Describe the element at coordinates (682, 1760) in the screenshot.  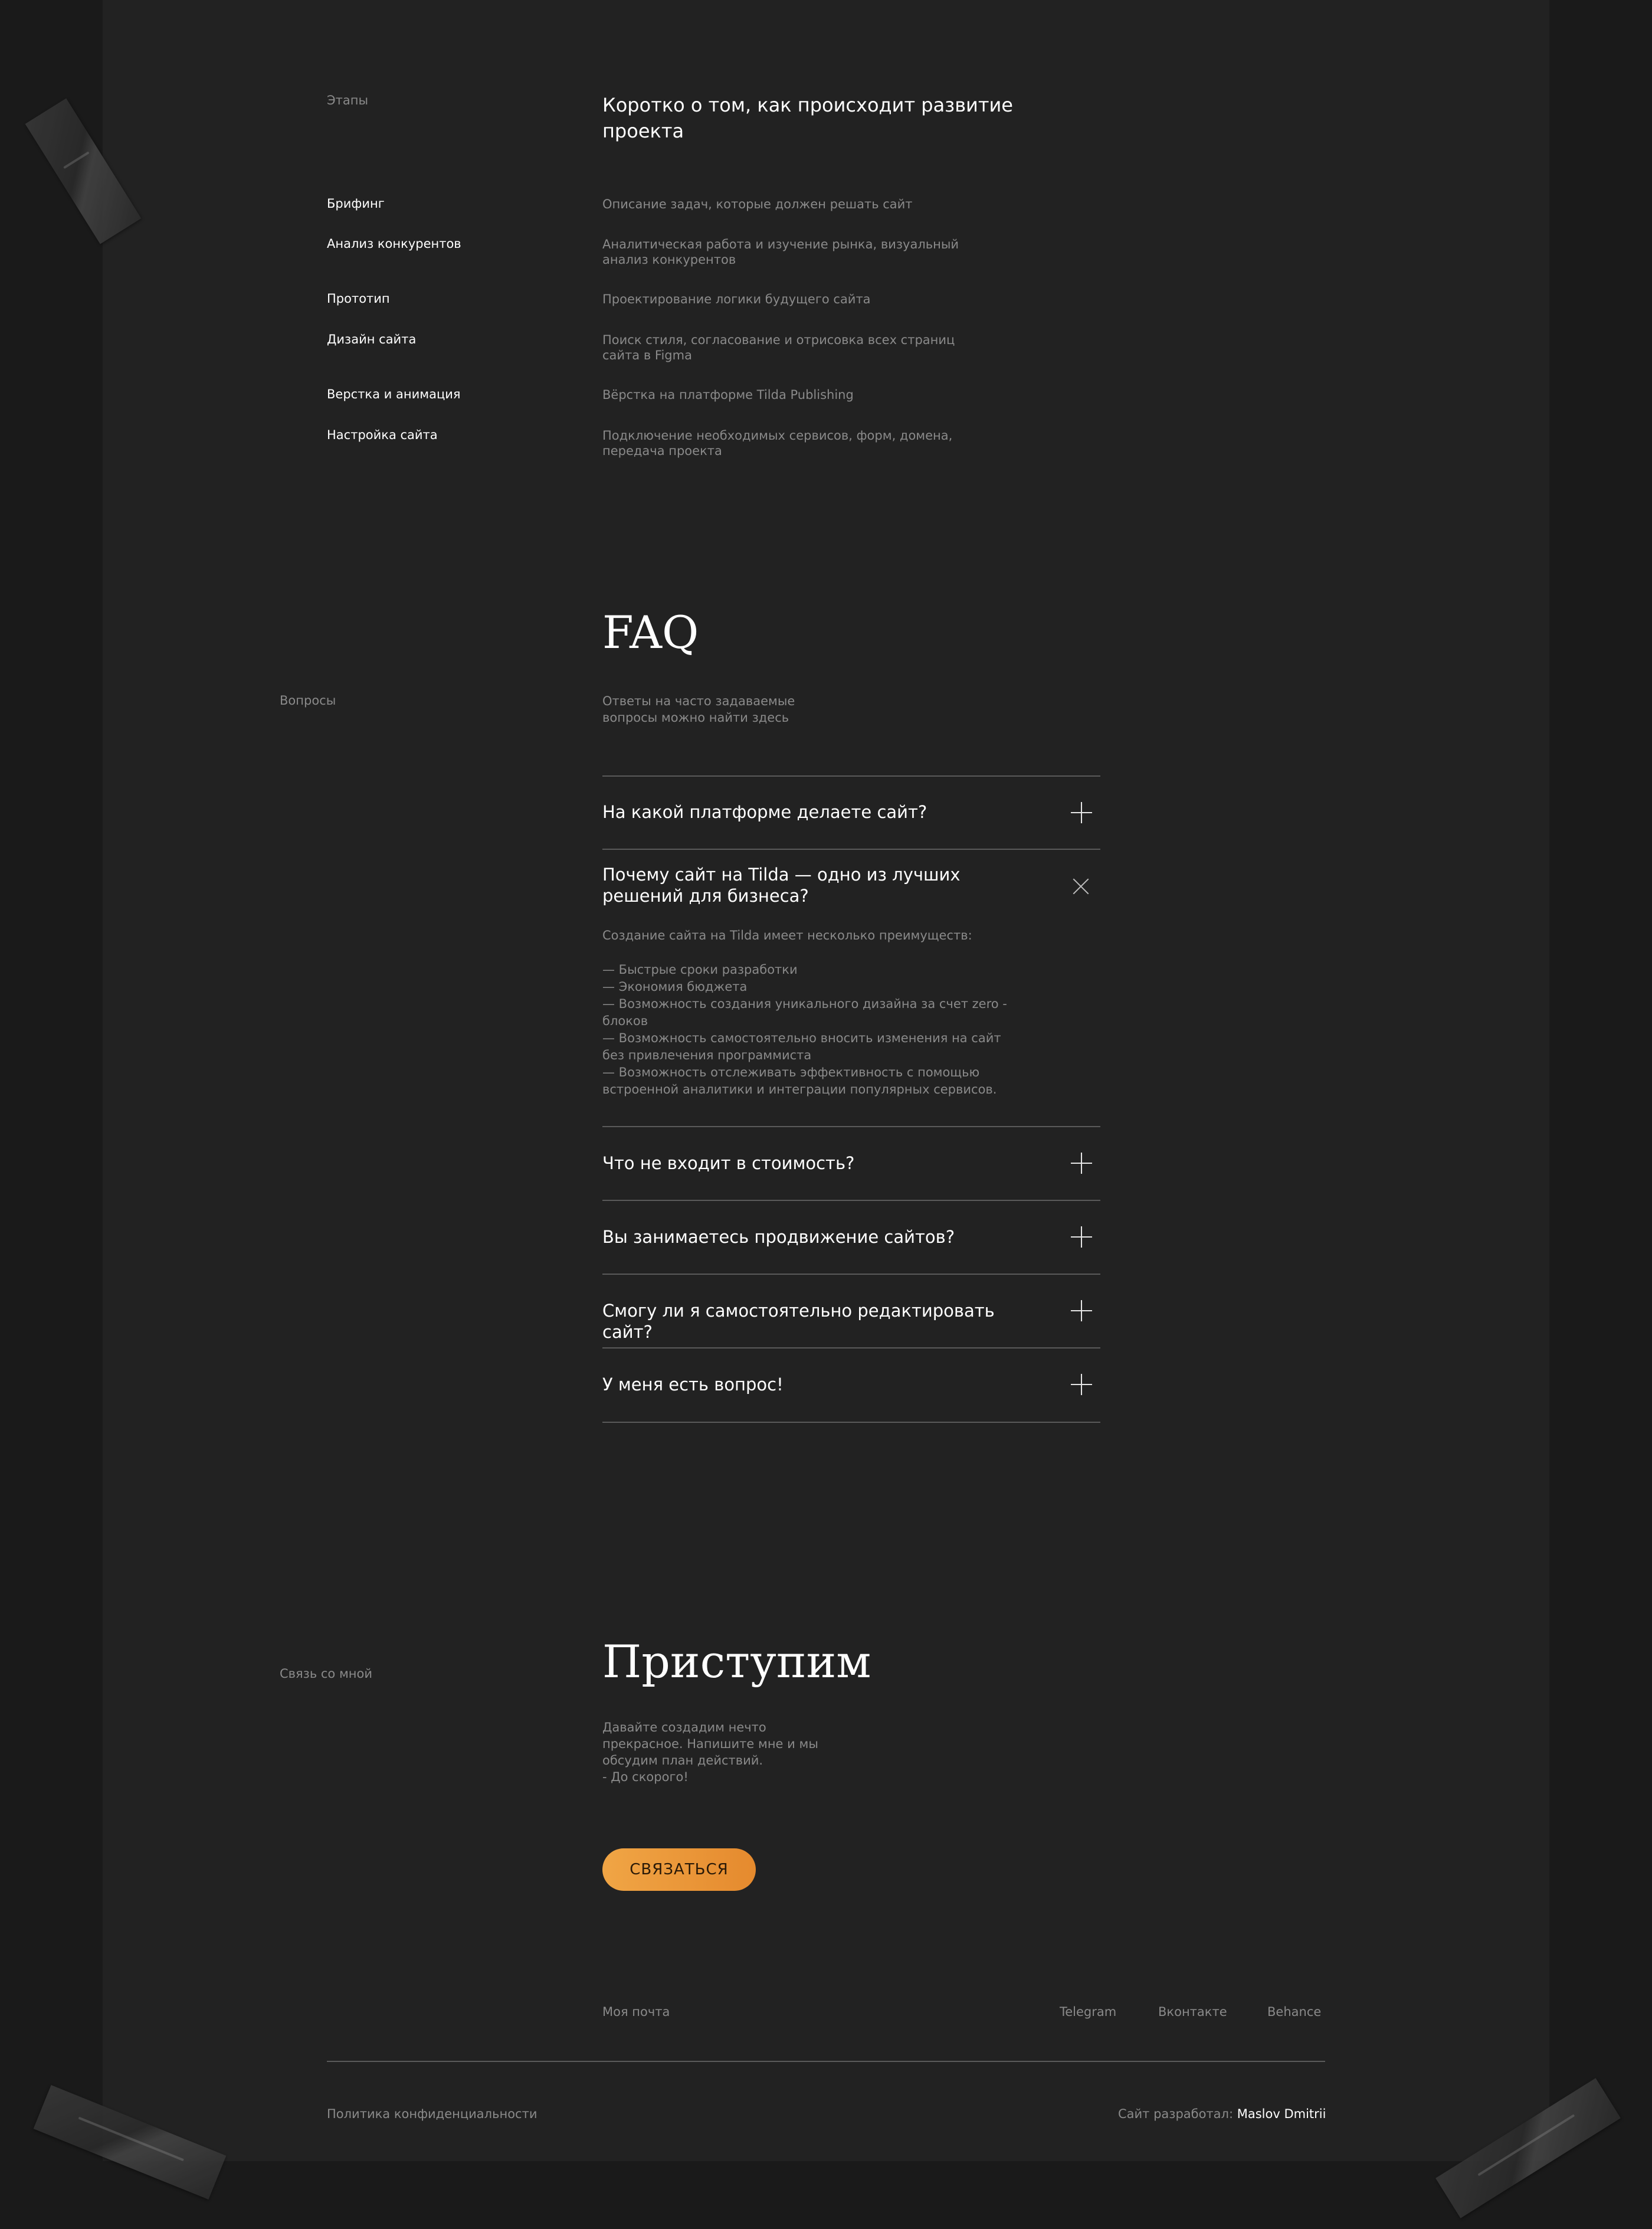
I see `contact-text-line: обсудим план действий.` at that location.